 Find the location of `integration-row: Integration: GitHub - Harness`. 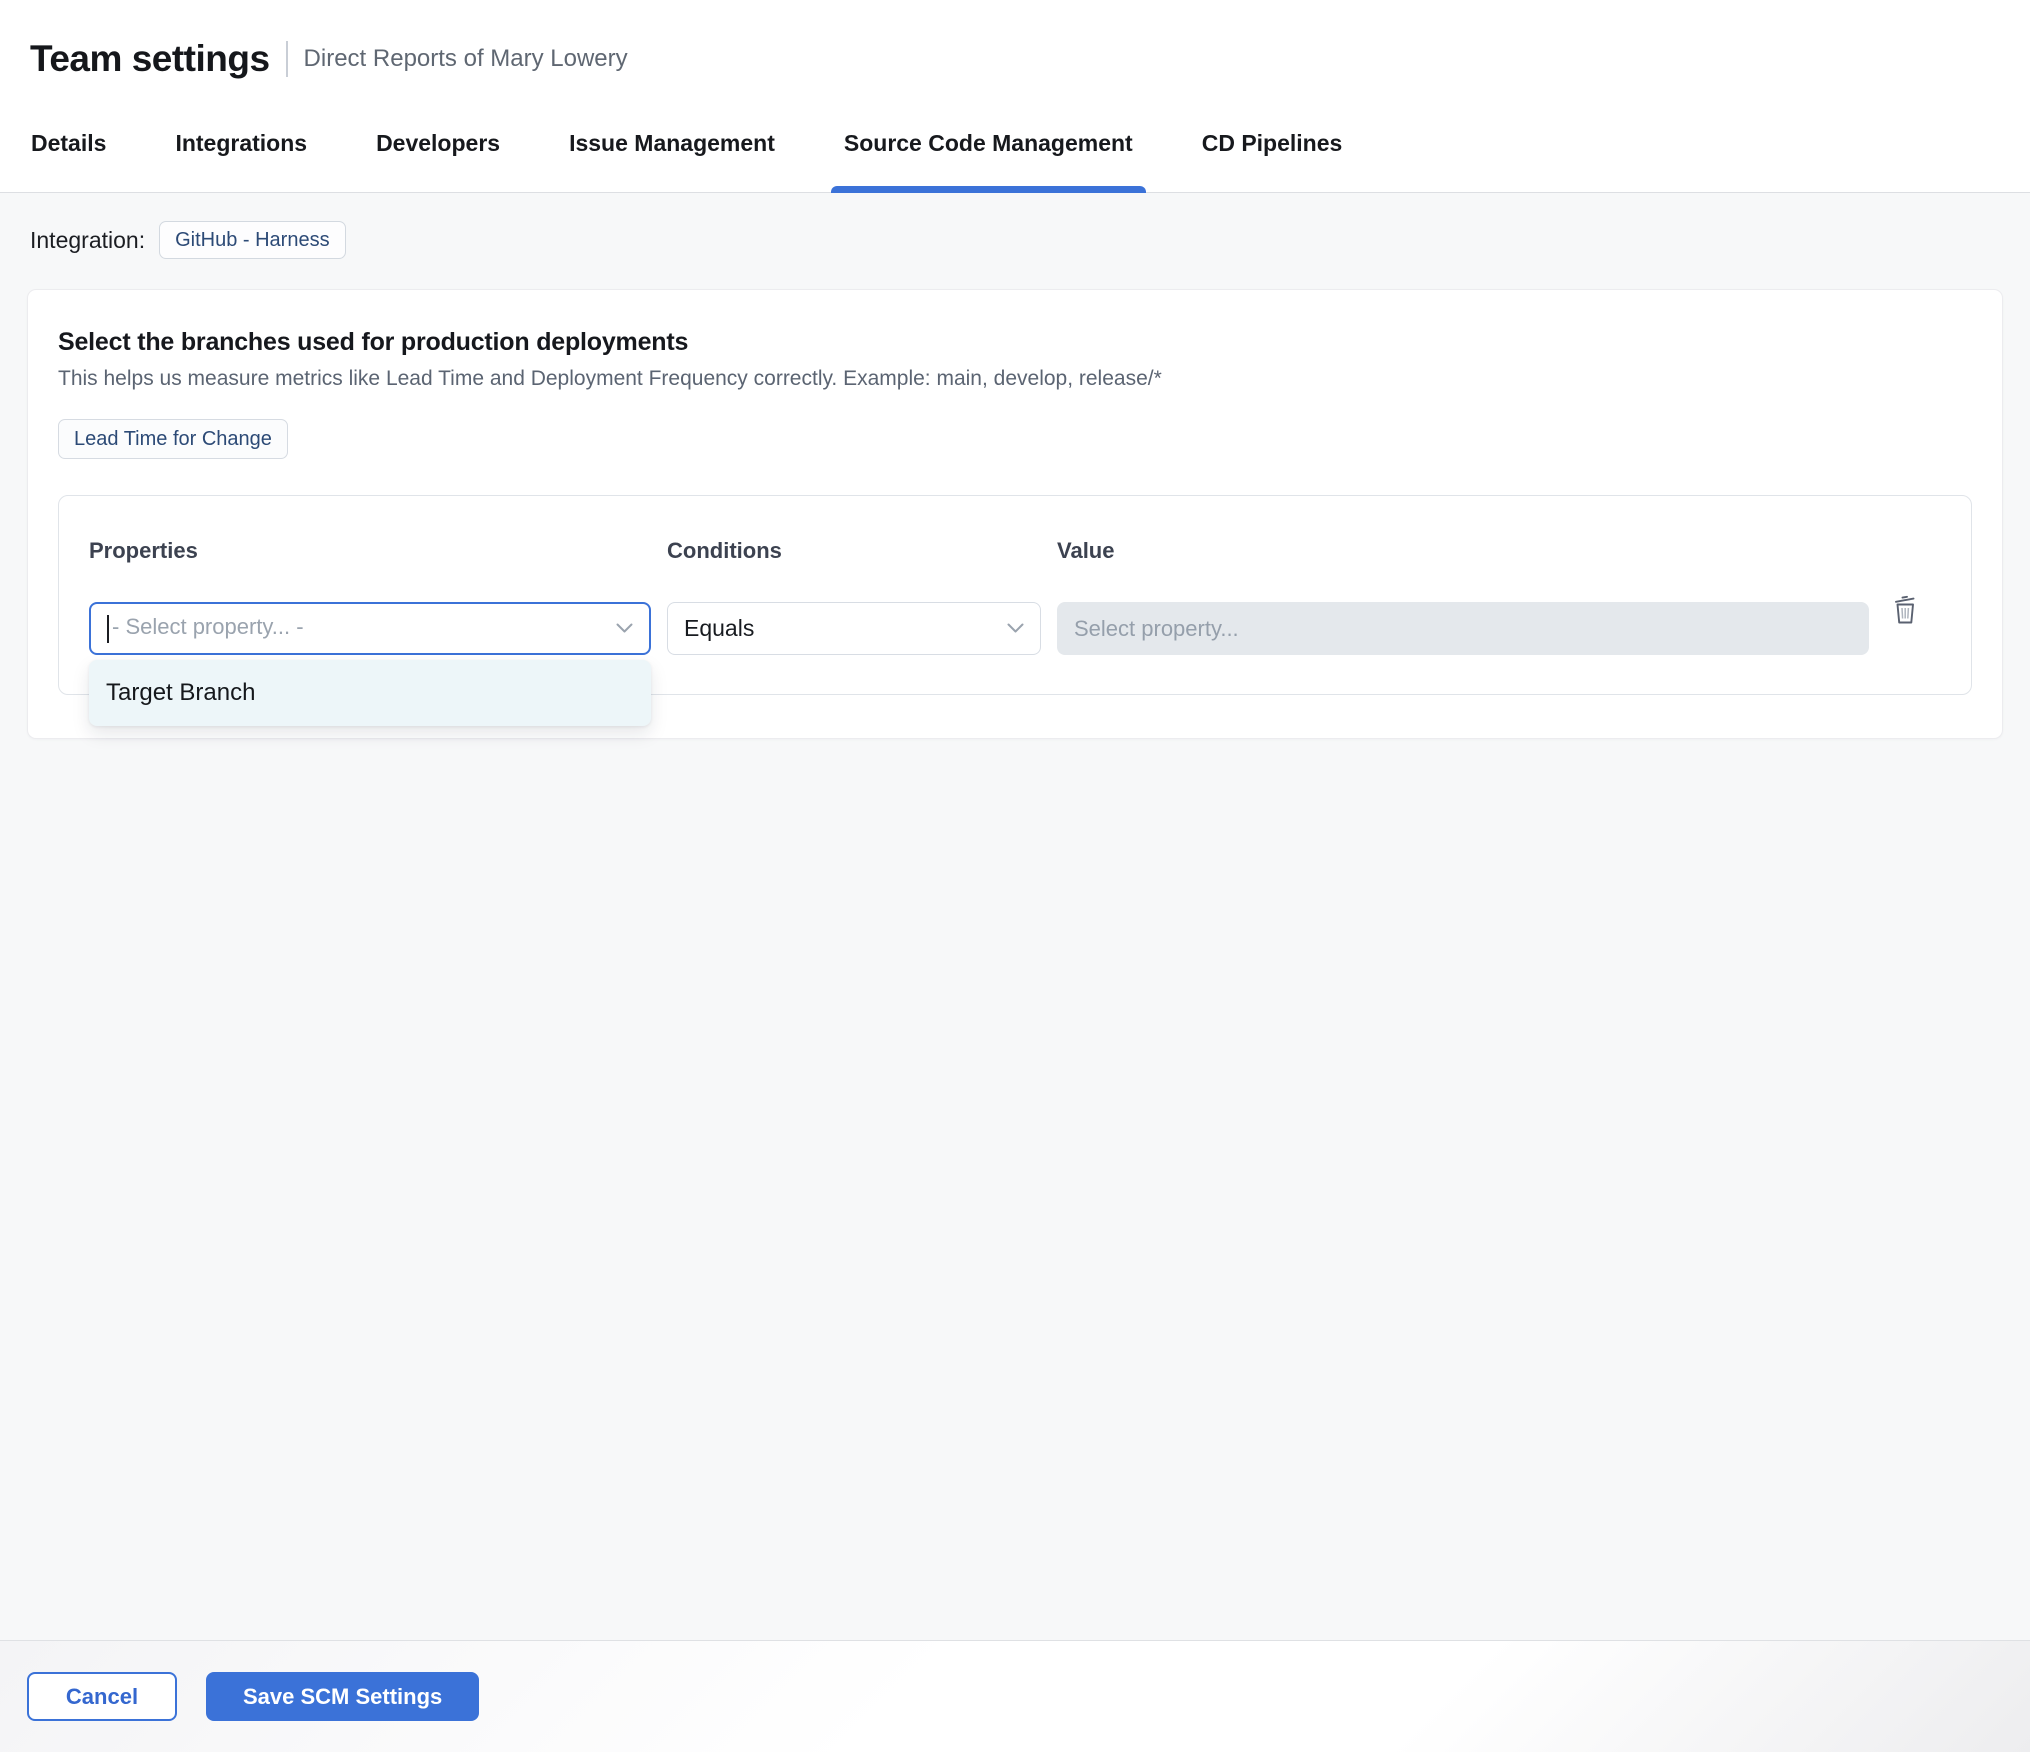

integration-row: Integration: GitHub - Harness is located at coordinates (1015, 226).